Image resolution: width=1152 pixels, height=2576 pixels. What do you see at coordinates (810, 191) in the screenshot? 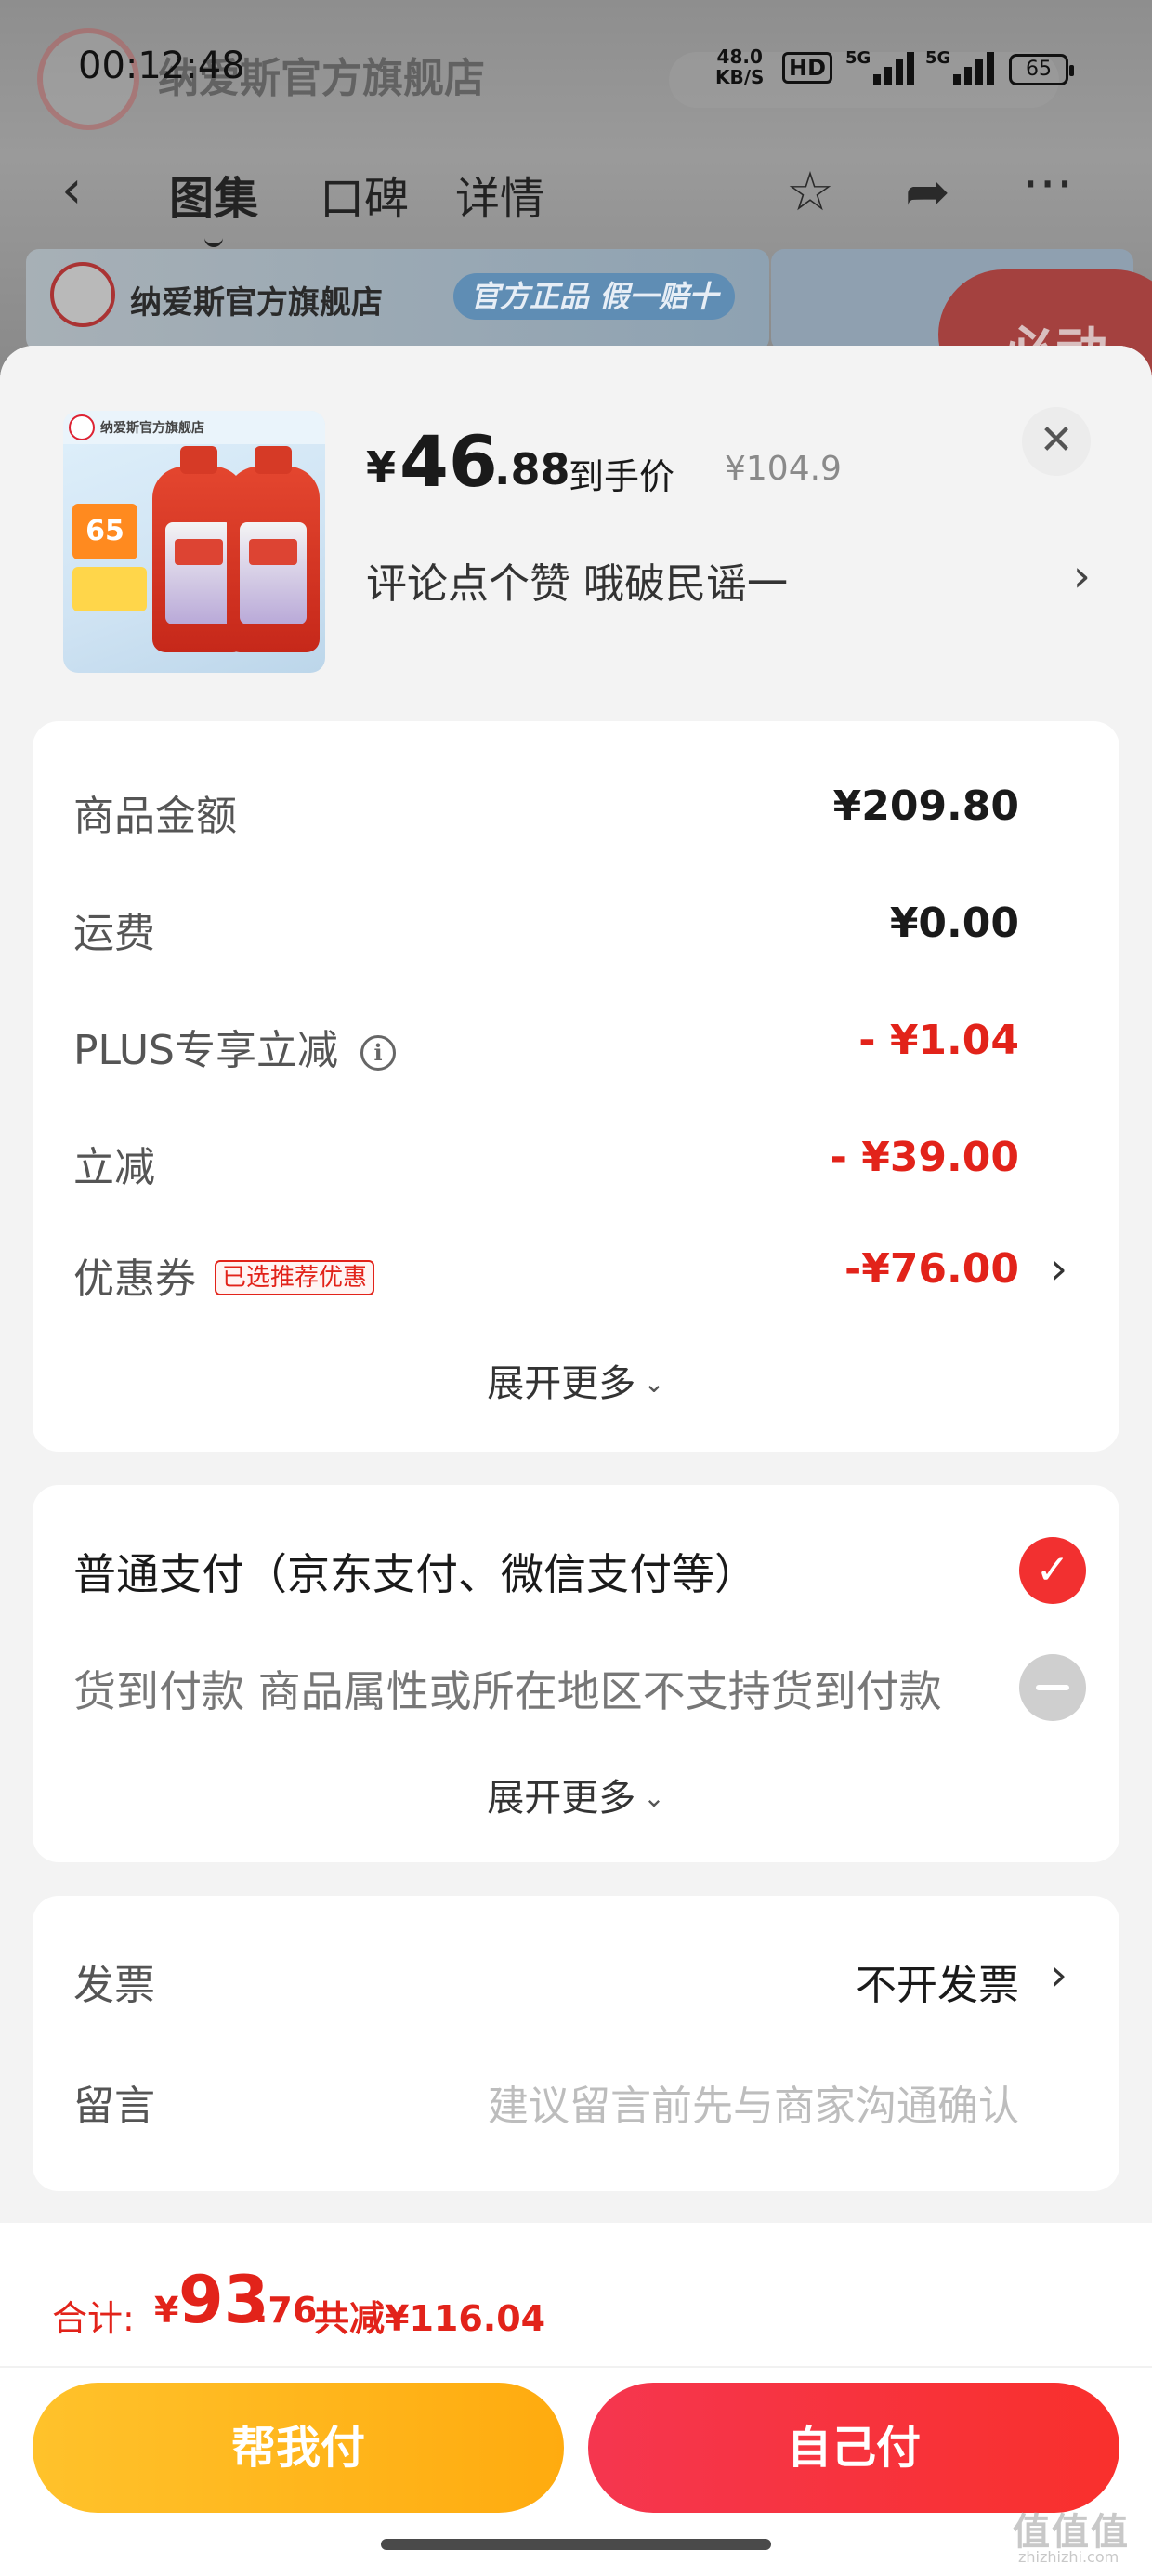
I see `star-icon: ☆` at bounding box center [810, 191].